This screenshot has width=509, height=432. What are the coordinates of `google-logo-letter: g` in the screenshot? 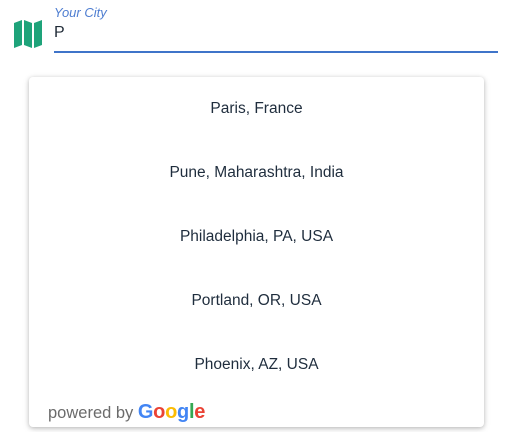 It's located at (183, 412).